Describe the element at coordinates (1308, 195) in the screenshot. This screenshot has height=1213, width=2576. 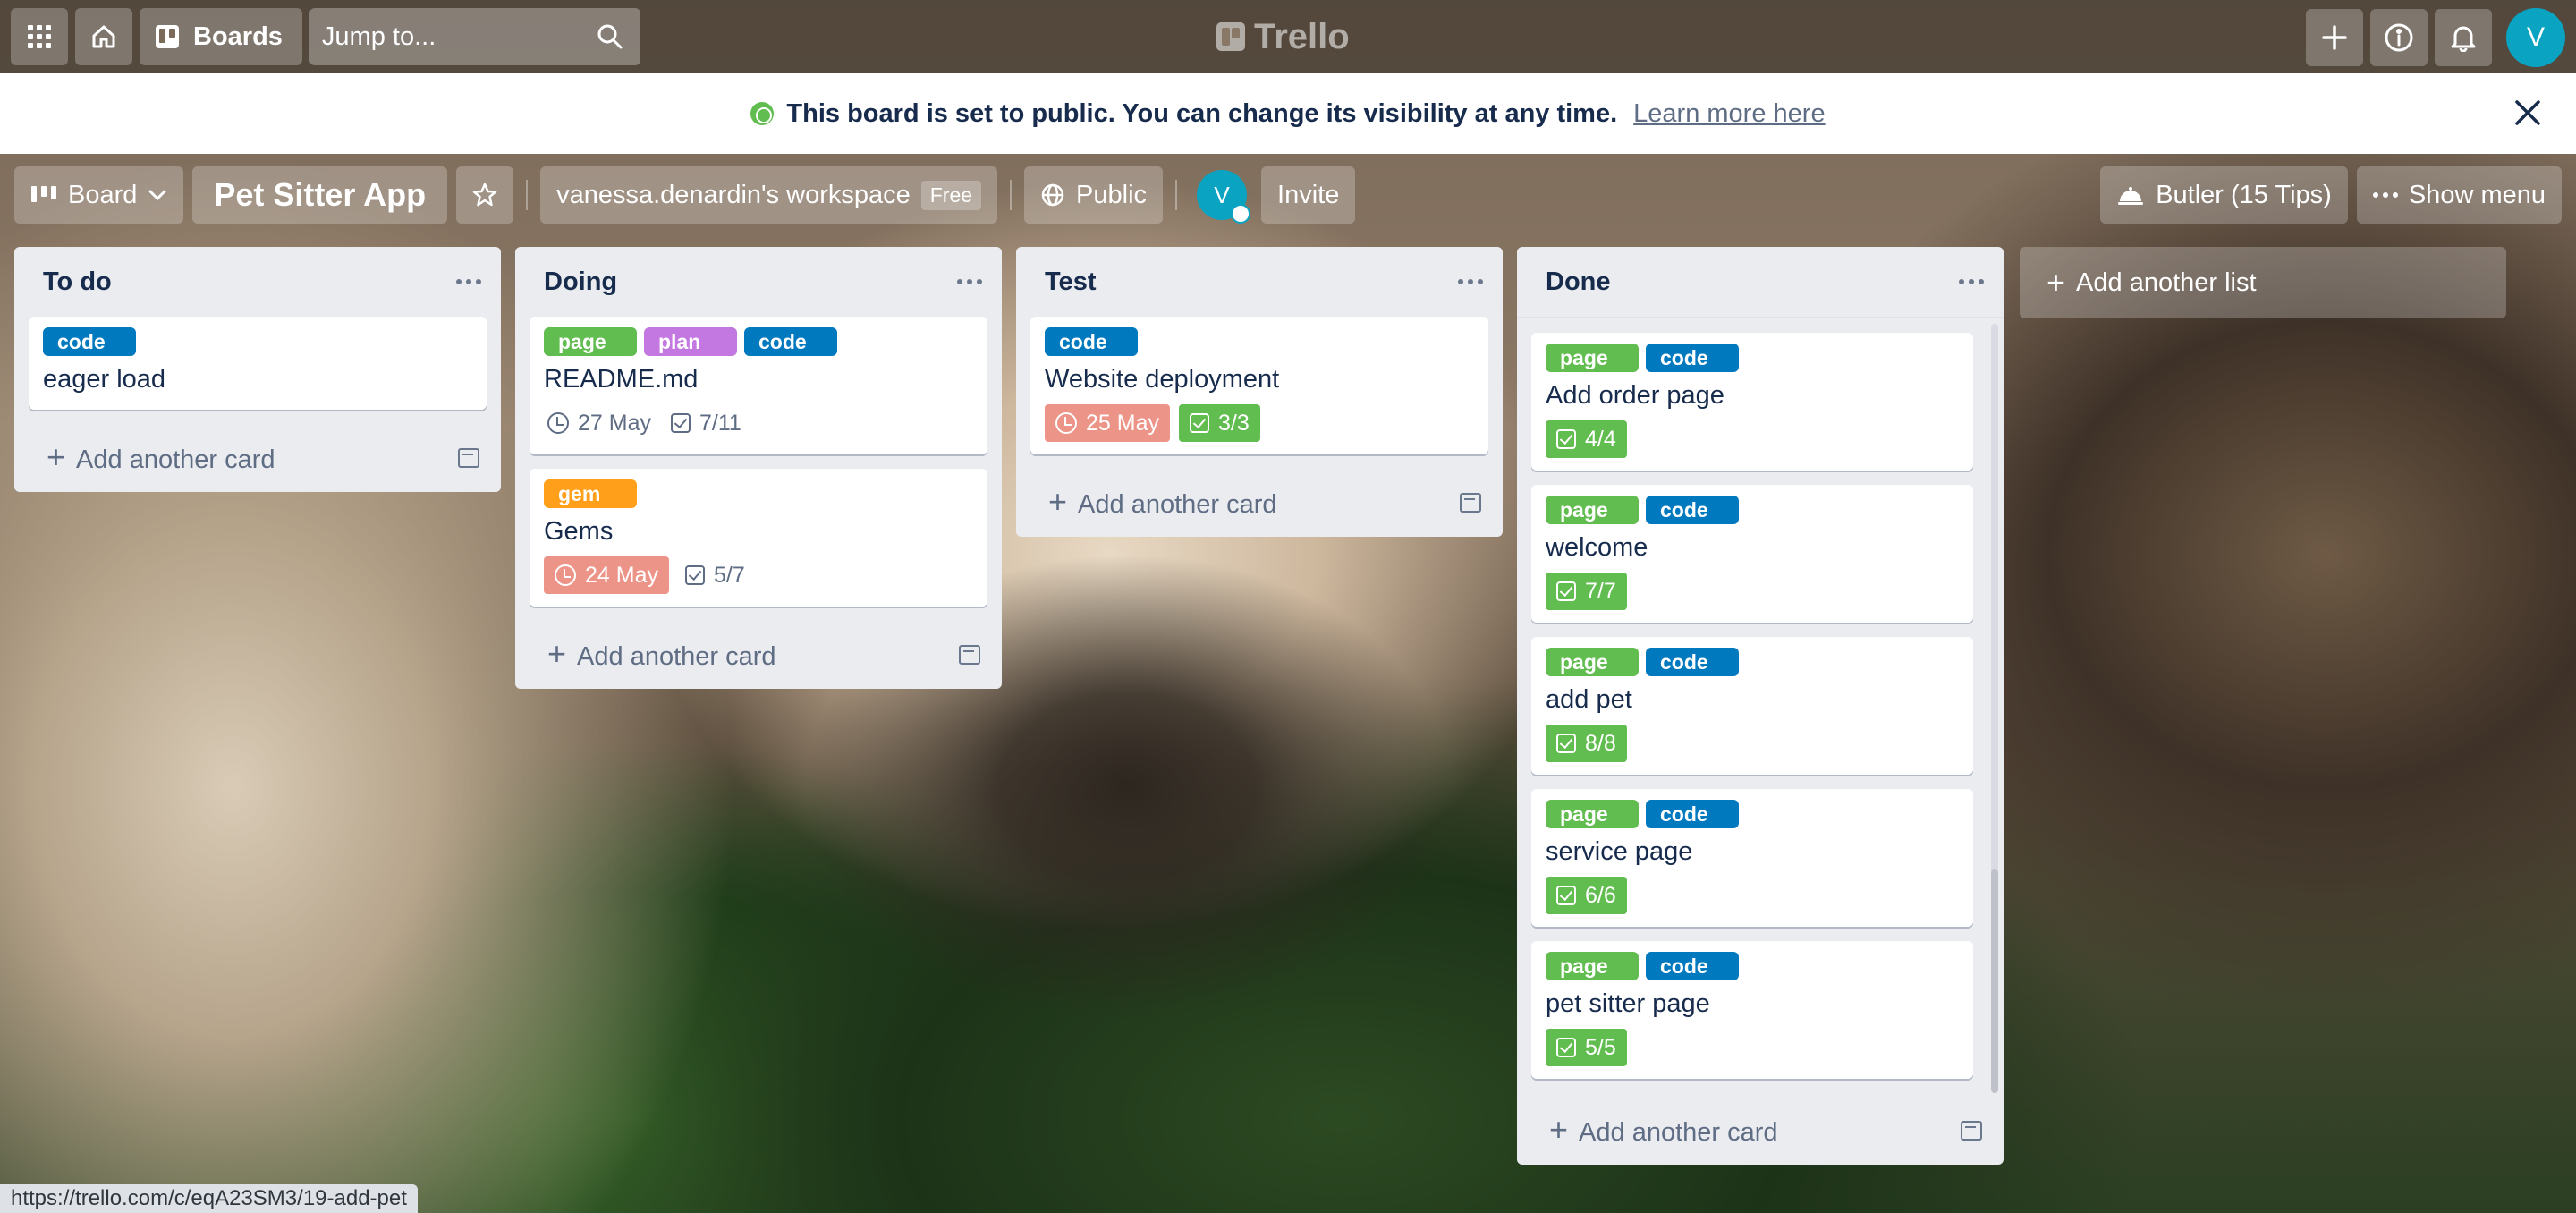
I see `invite-button: Invite` at that location.